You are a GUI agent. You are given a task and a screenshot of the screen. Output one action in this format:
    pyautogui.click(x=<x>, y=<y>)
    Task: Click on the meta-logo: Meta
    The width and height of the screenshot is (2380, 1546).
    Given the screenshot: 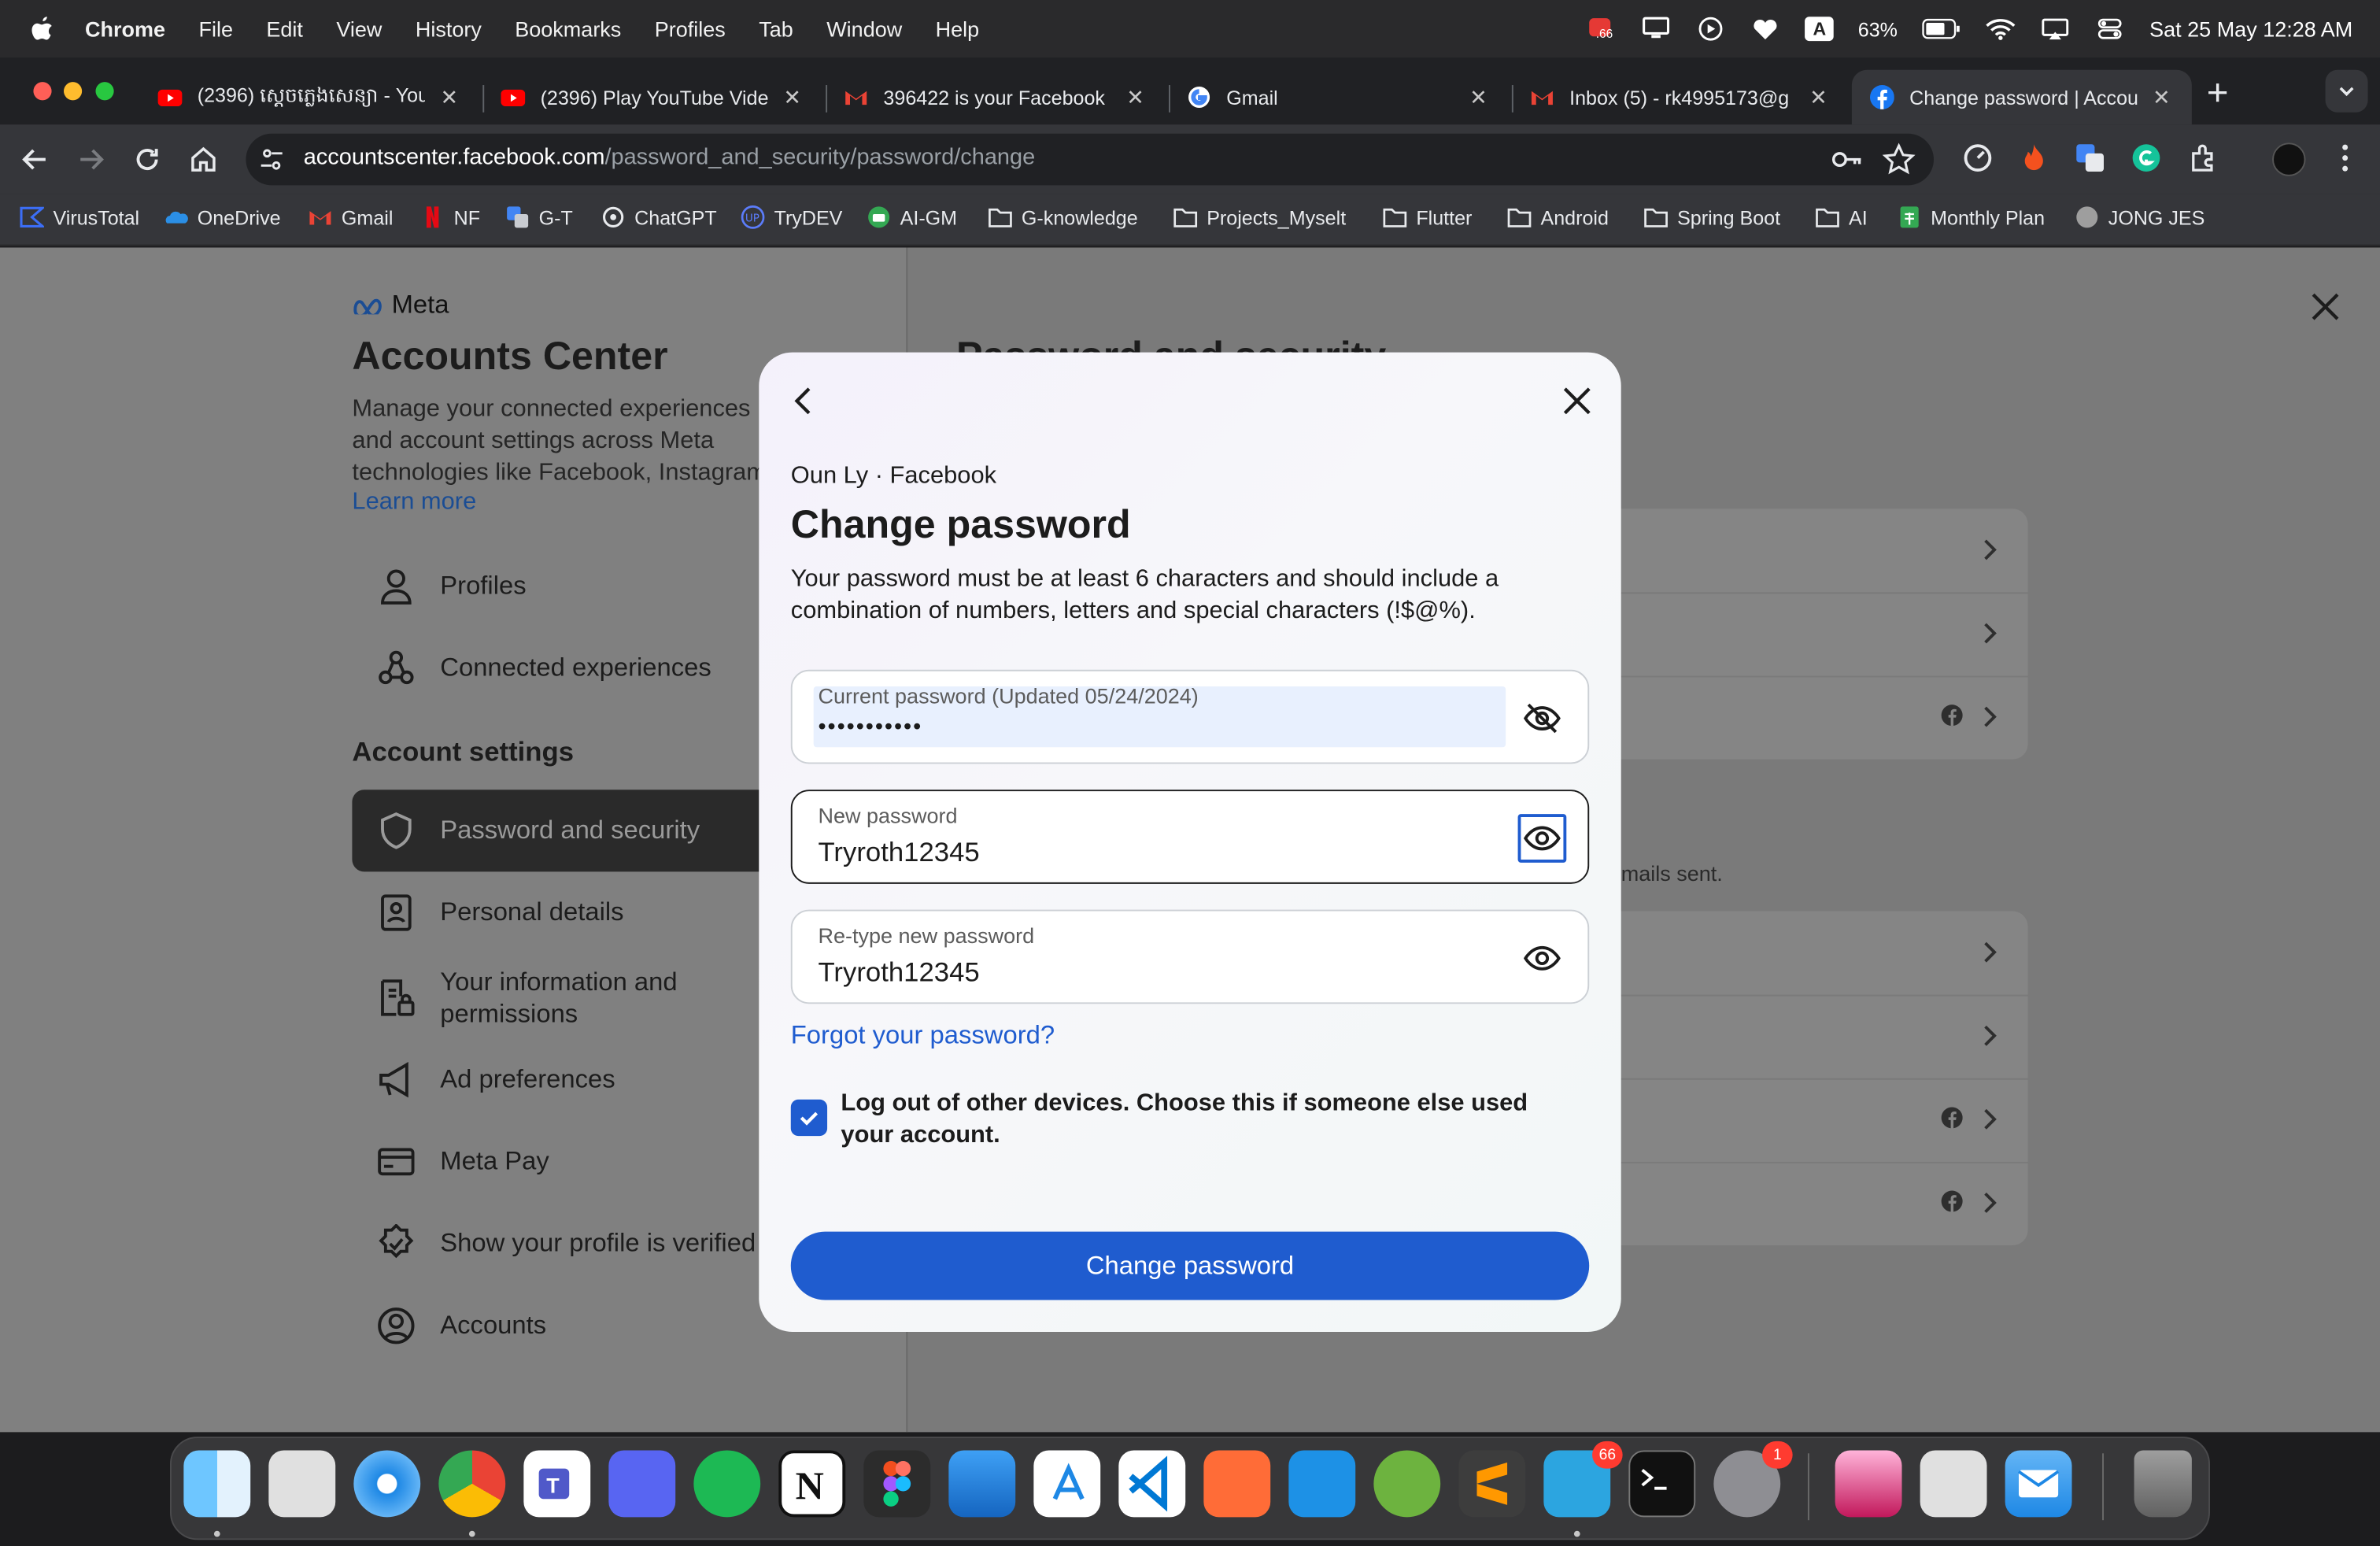 What is the action you would take?
    pyautogui.click(x=400, y=305)
    